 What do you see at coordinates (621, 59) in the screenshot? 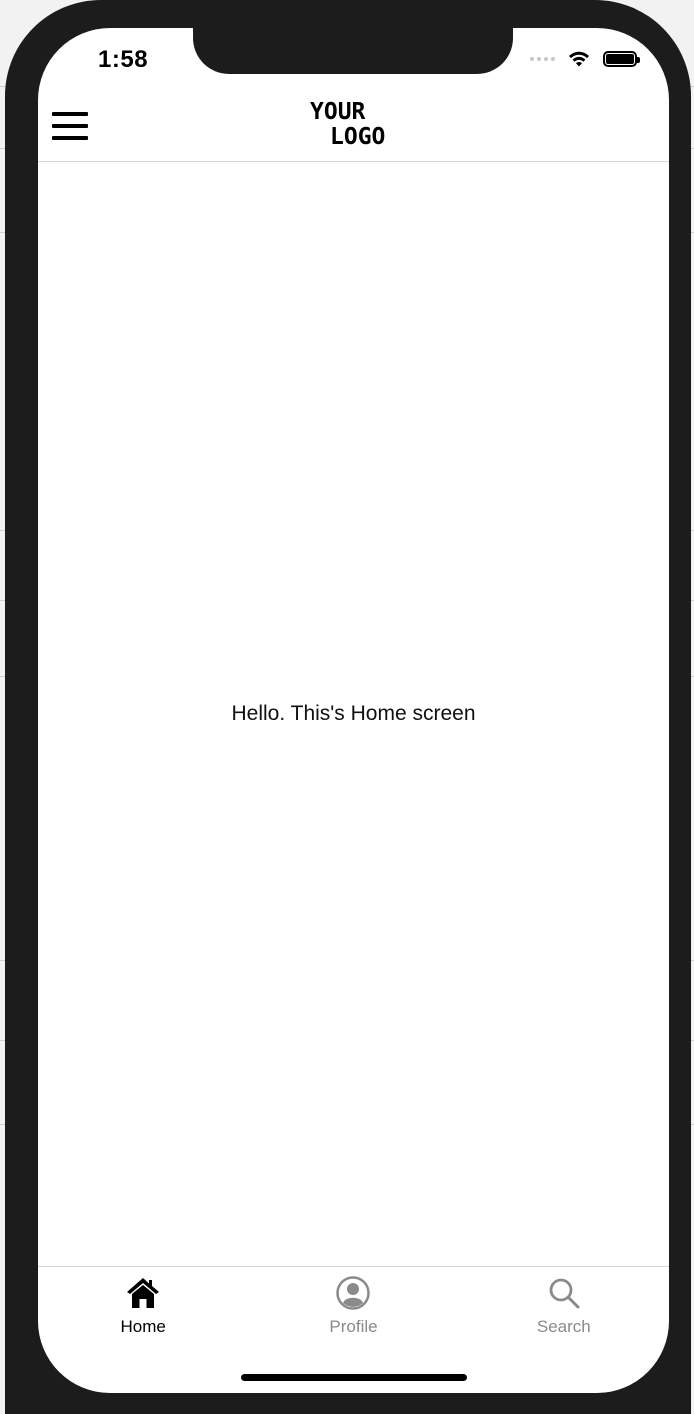
I see `battery-icon` at bounding box center [621, 59].